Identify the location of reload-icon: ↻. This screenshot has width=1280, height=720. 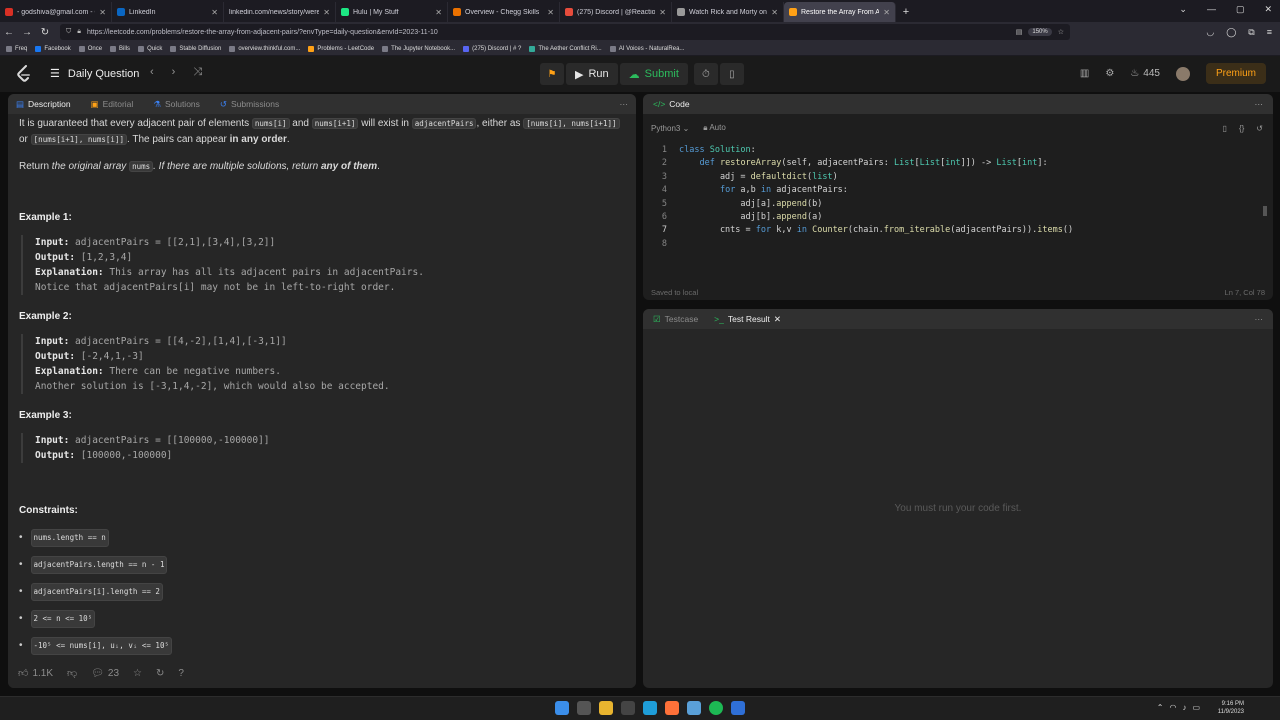
(45, 32).